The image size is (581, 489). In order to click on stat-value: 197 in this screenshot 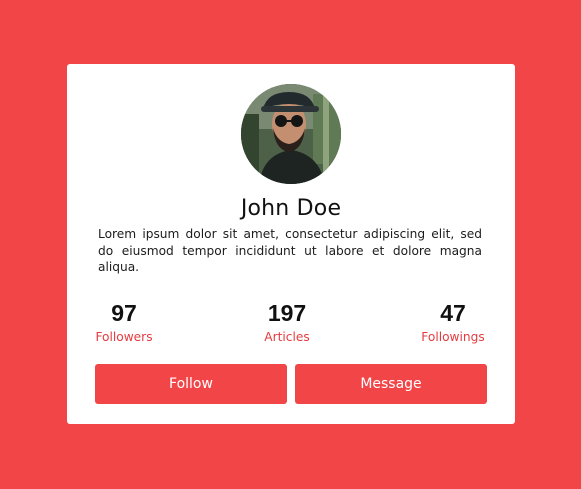, I will do `click(287, 313)`.